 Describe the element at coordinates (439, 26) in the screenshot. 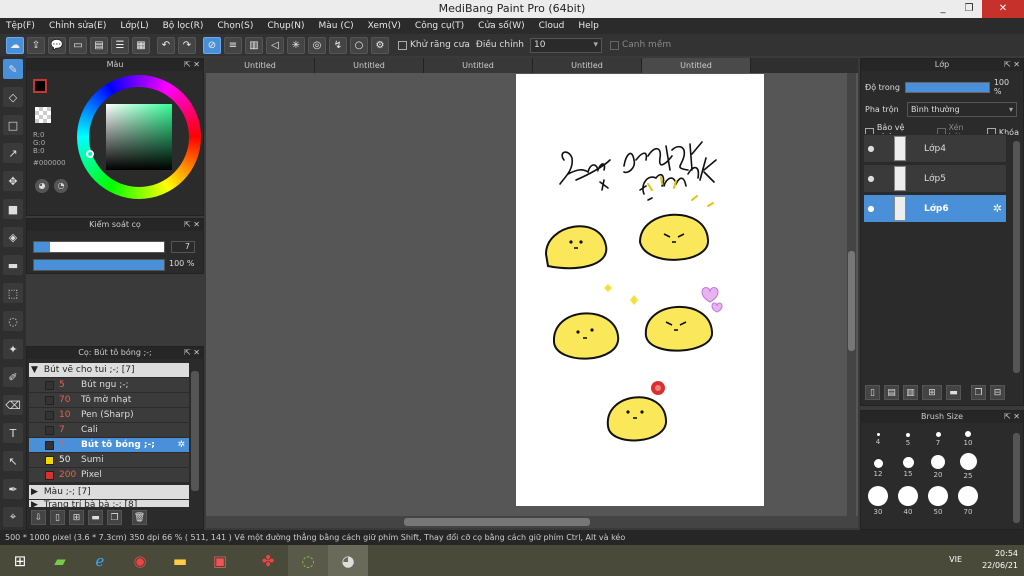

I see `menu-tools: Công cụ(T)` at that location.